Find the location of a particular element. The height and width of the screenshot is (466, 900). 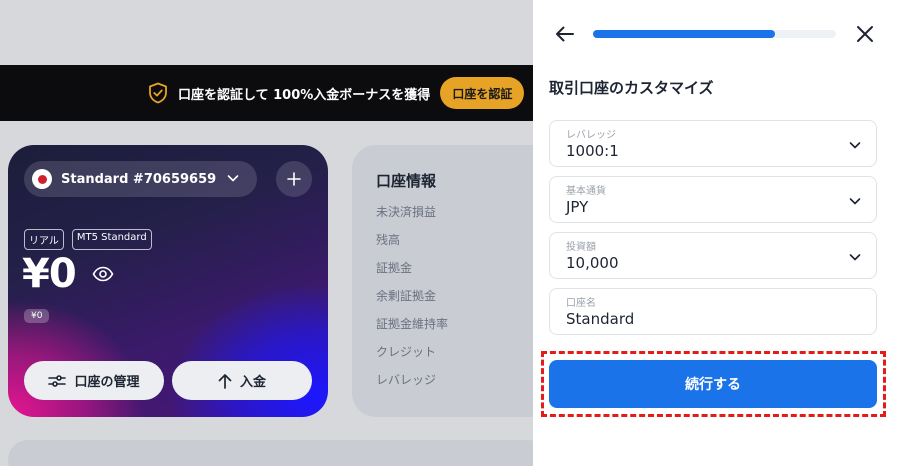

continue-button: 続行する is located at coordinates (713, 384).